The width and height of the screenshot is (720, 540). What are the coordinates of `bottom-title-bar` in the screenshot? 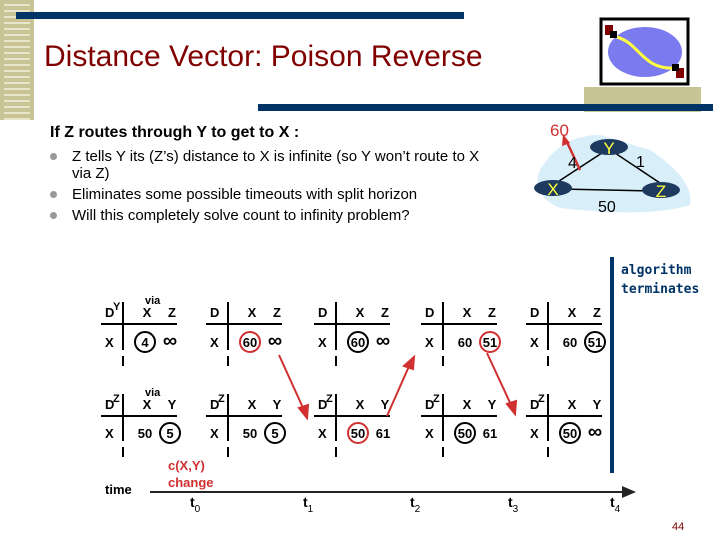 It's located at (485, 107).